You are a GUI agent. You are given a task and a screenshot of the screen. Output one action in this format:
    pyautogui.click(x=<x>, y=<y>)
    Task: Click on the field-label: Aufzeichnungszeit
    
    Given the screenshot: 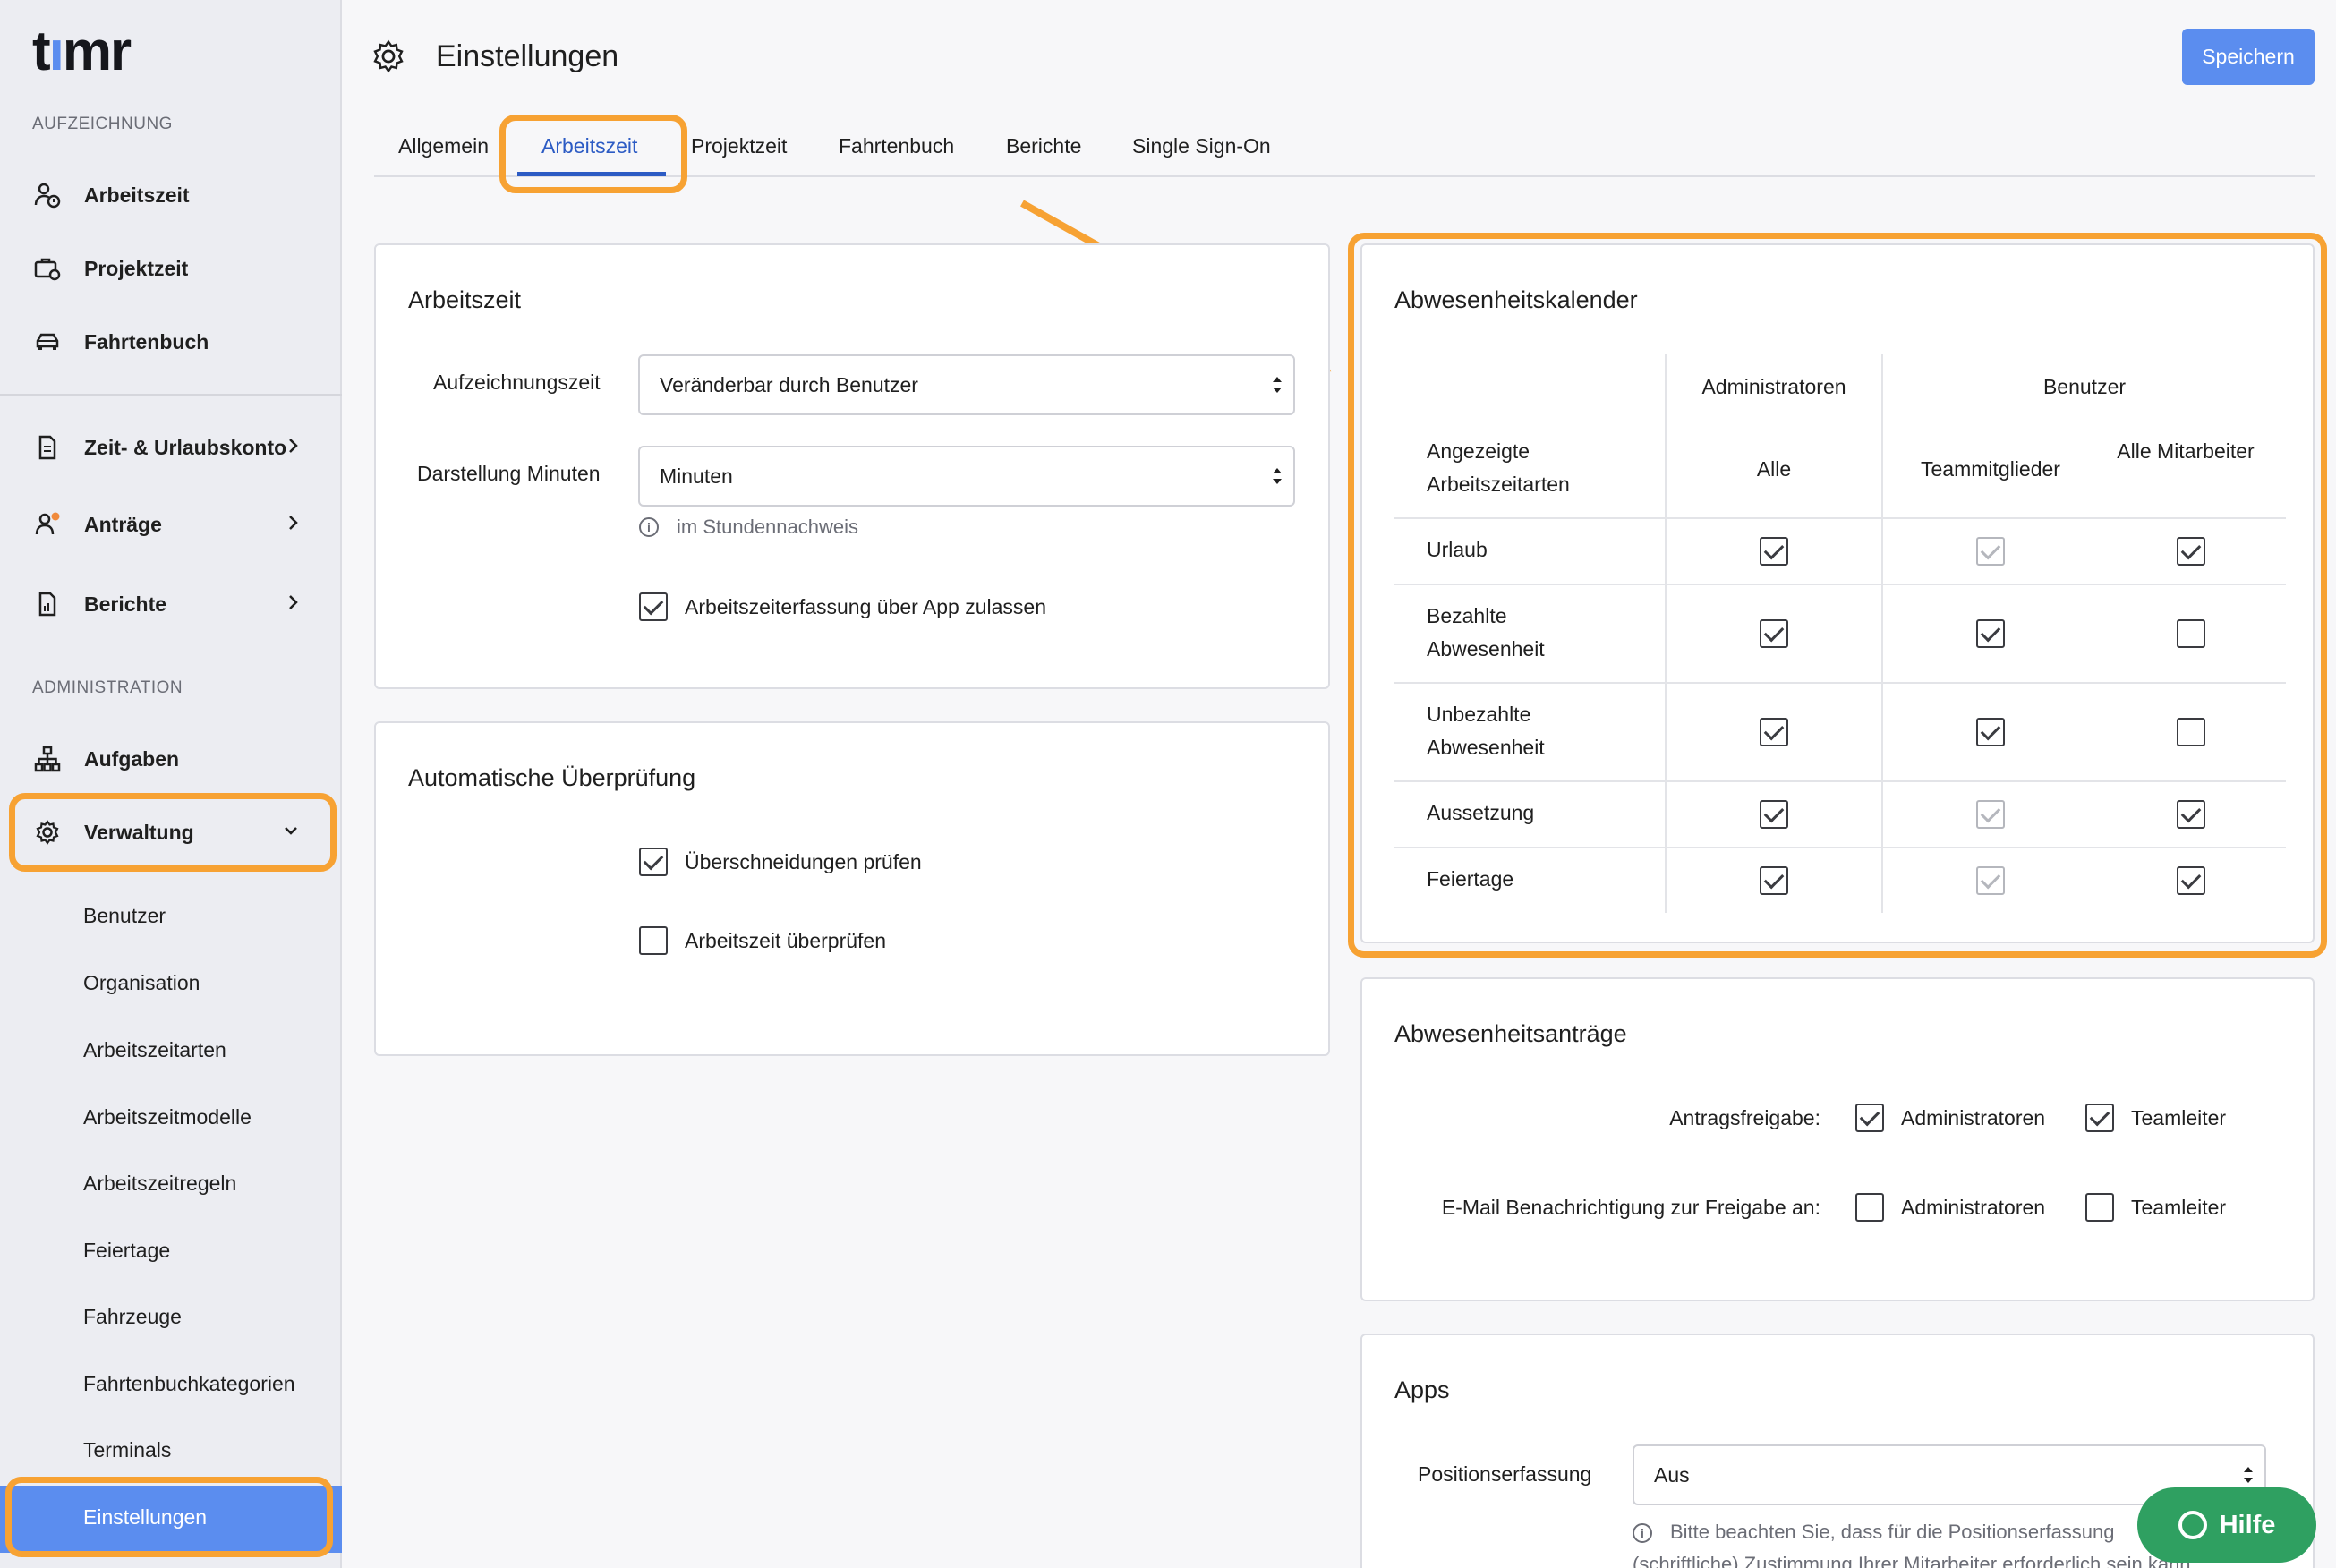 What is the action you would take?
    pyautogui.click(x=517, y=382)
    